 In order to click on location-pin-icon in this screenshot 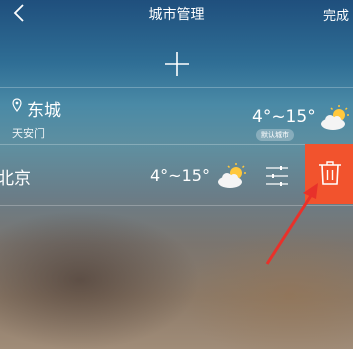, I will do `click(17, 105)`.